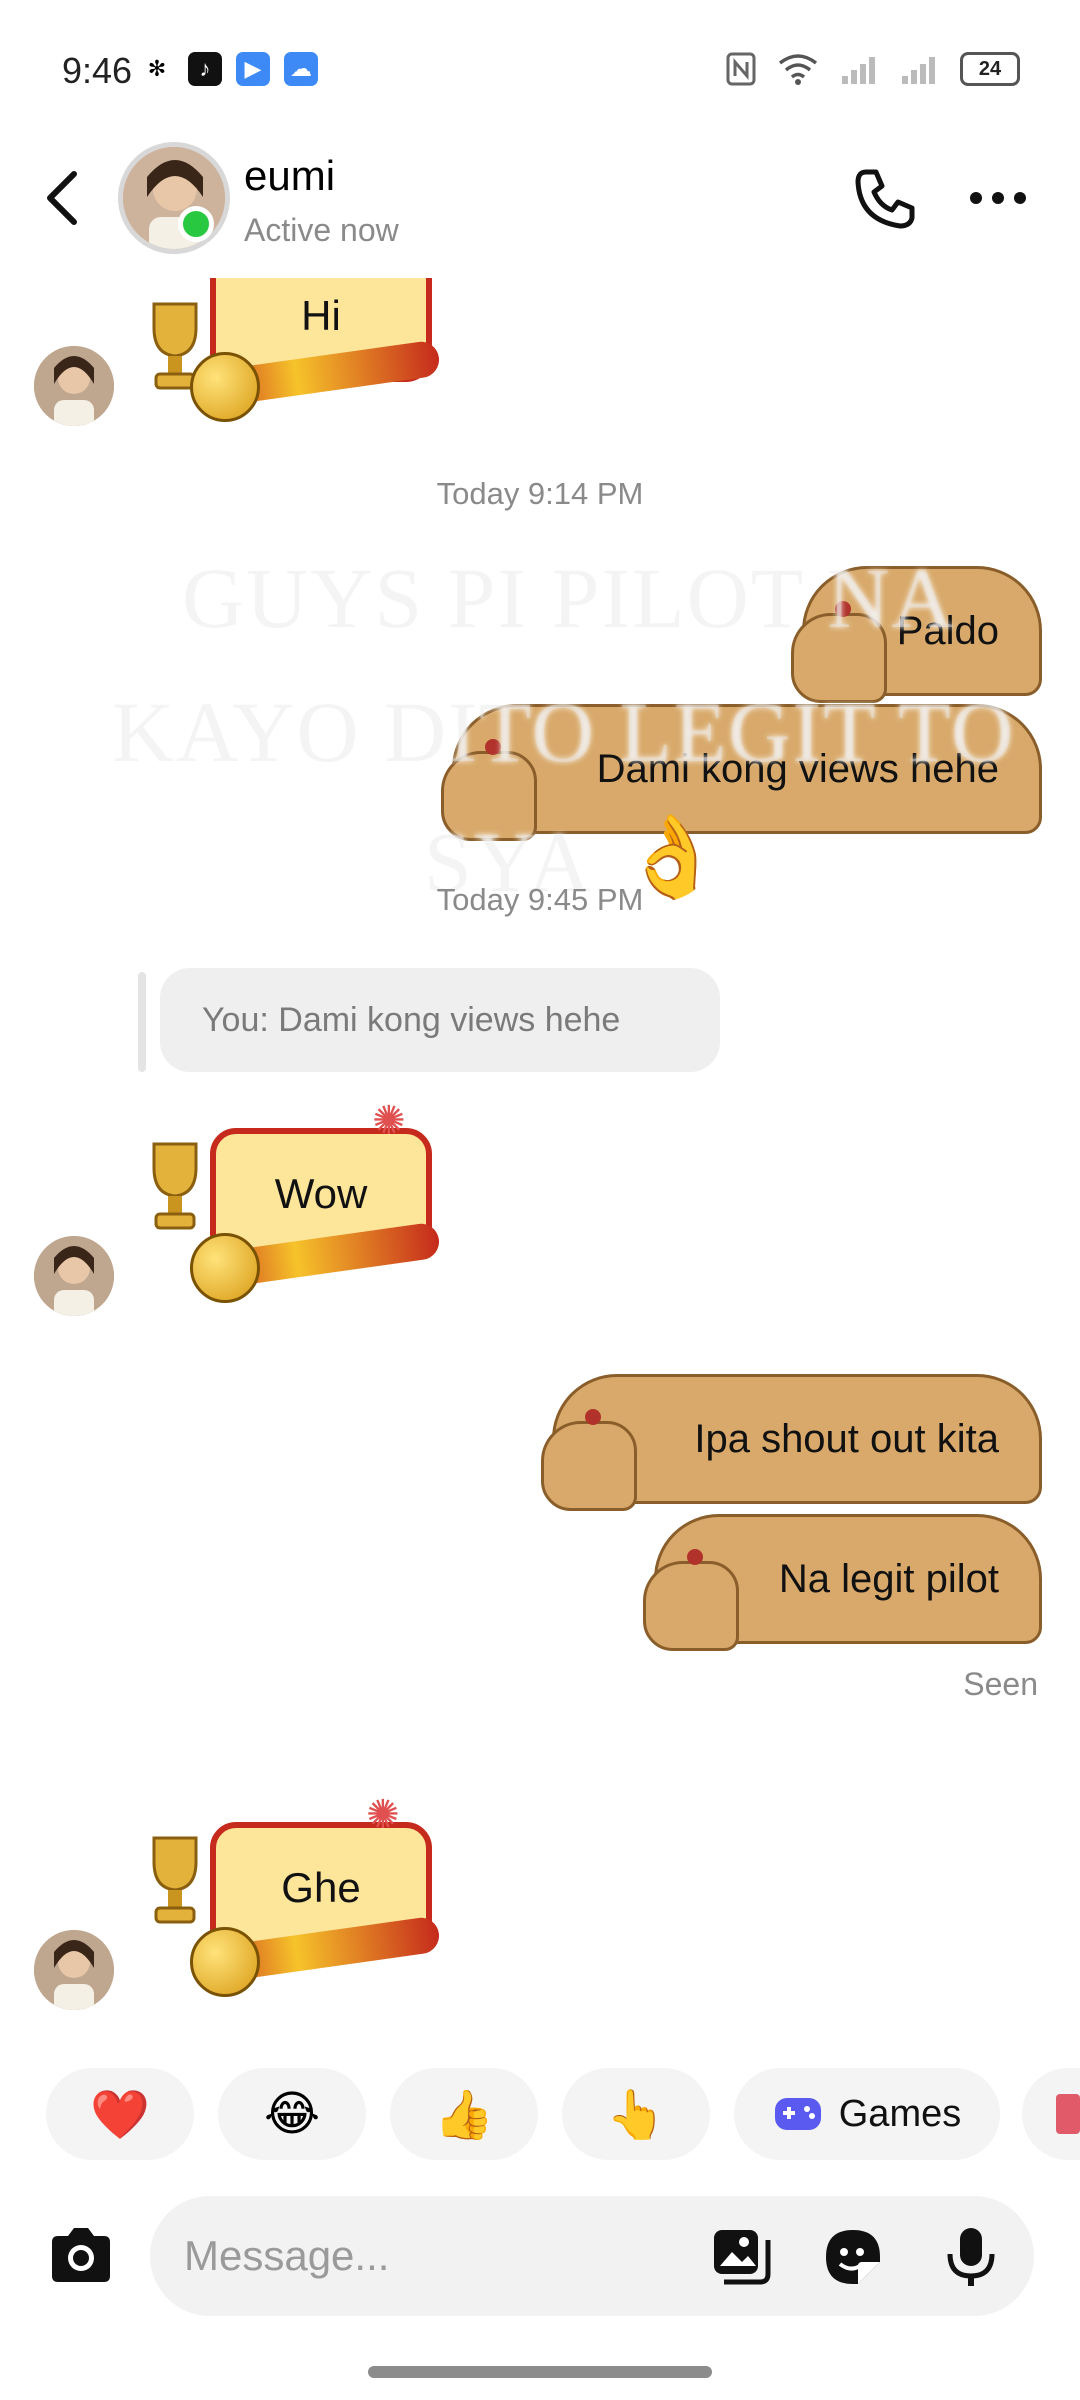 The height and width of the screenshot is (2400, 1080). I want to click on point-up-icon: 👆, so click(636, 2115).